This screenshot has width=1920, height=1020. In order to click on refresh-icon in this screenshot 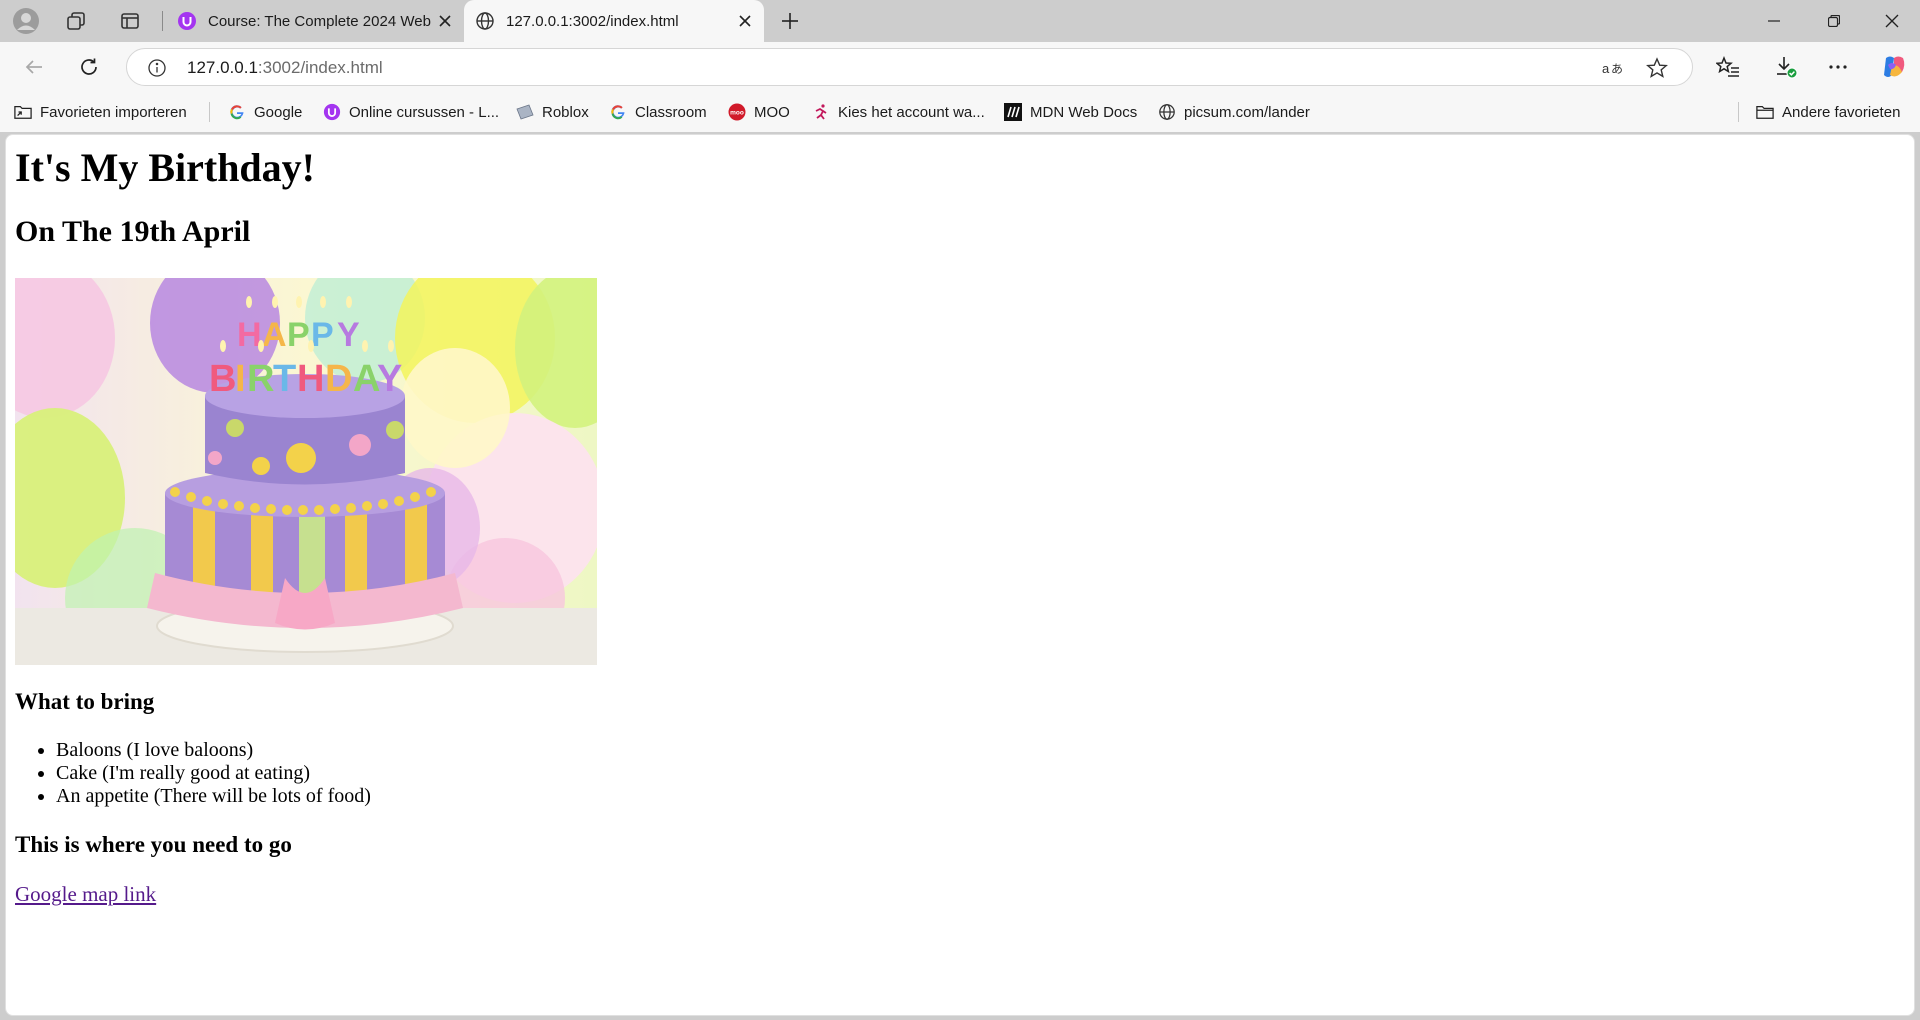, I will do `click(89, 66)`.